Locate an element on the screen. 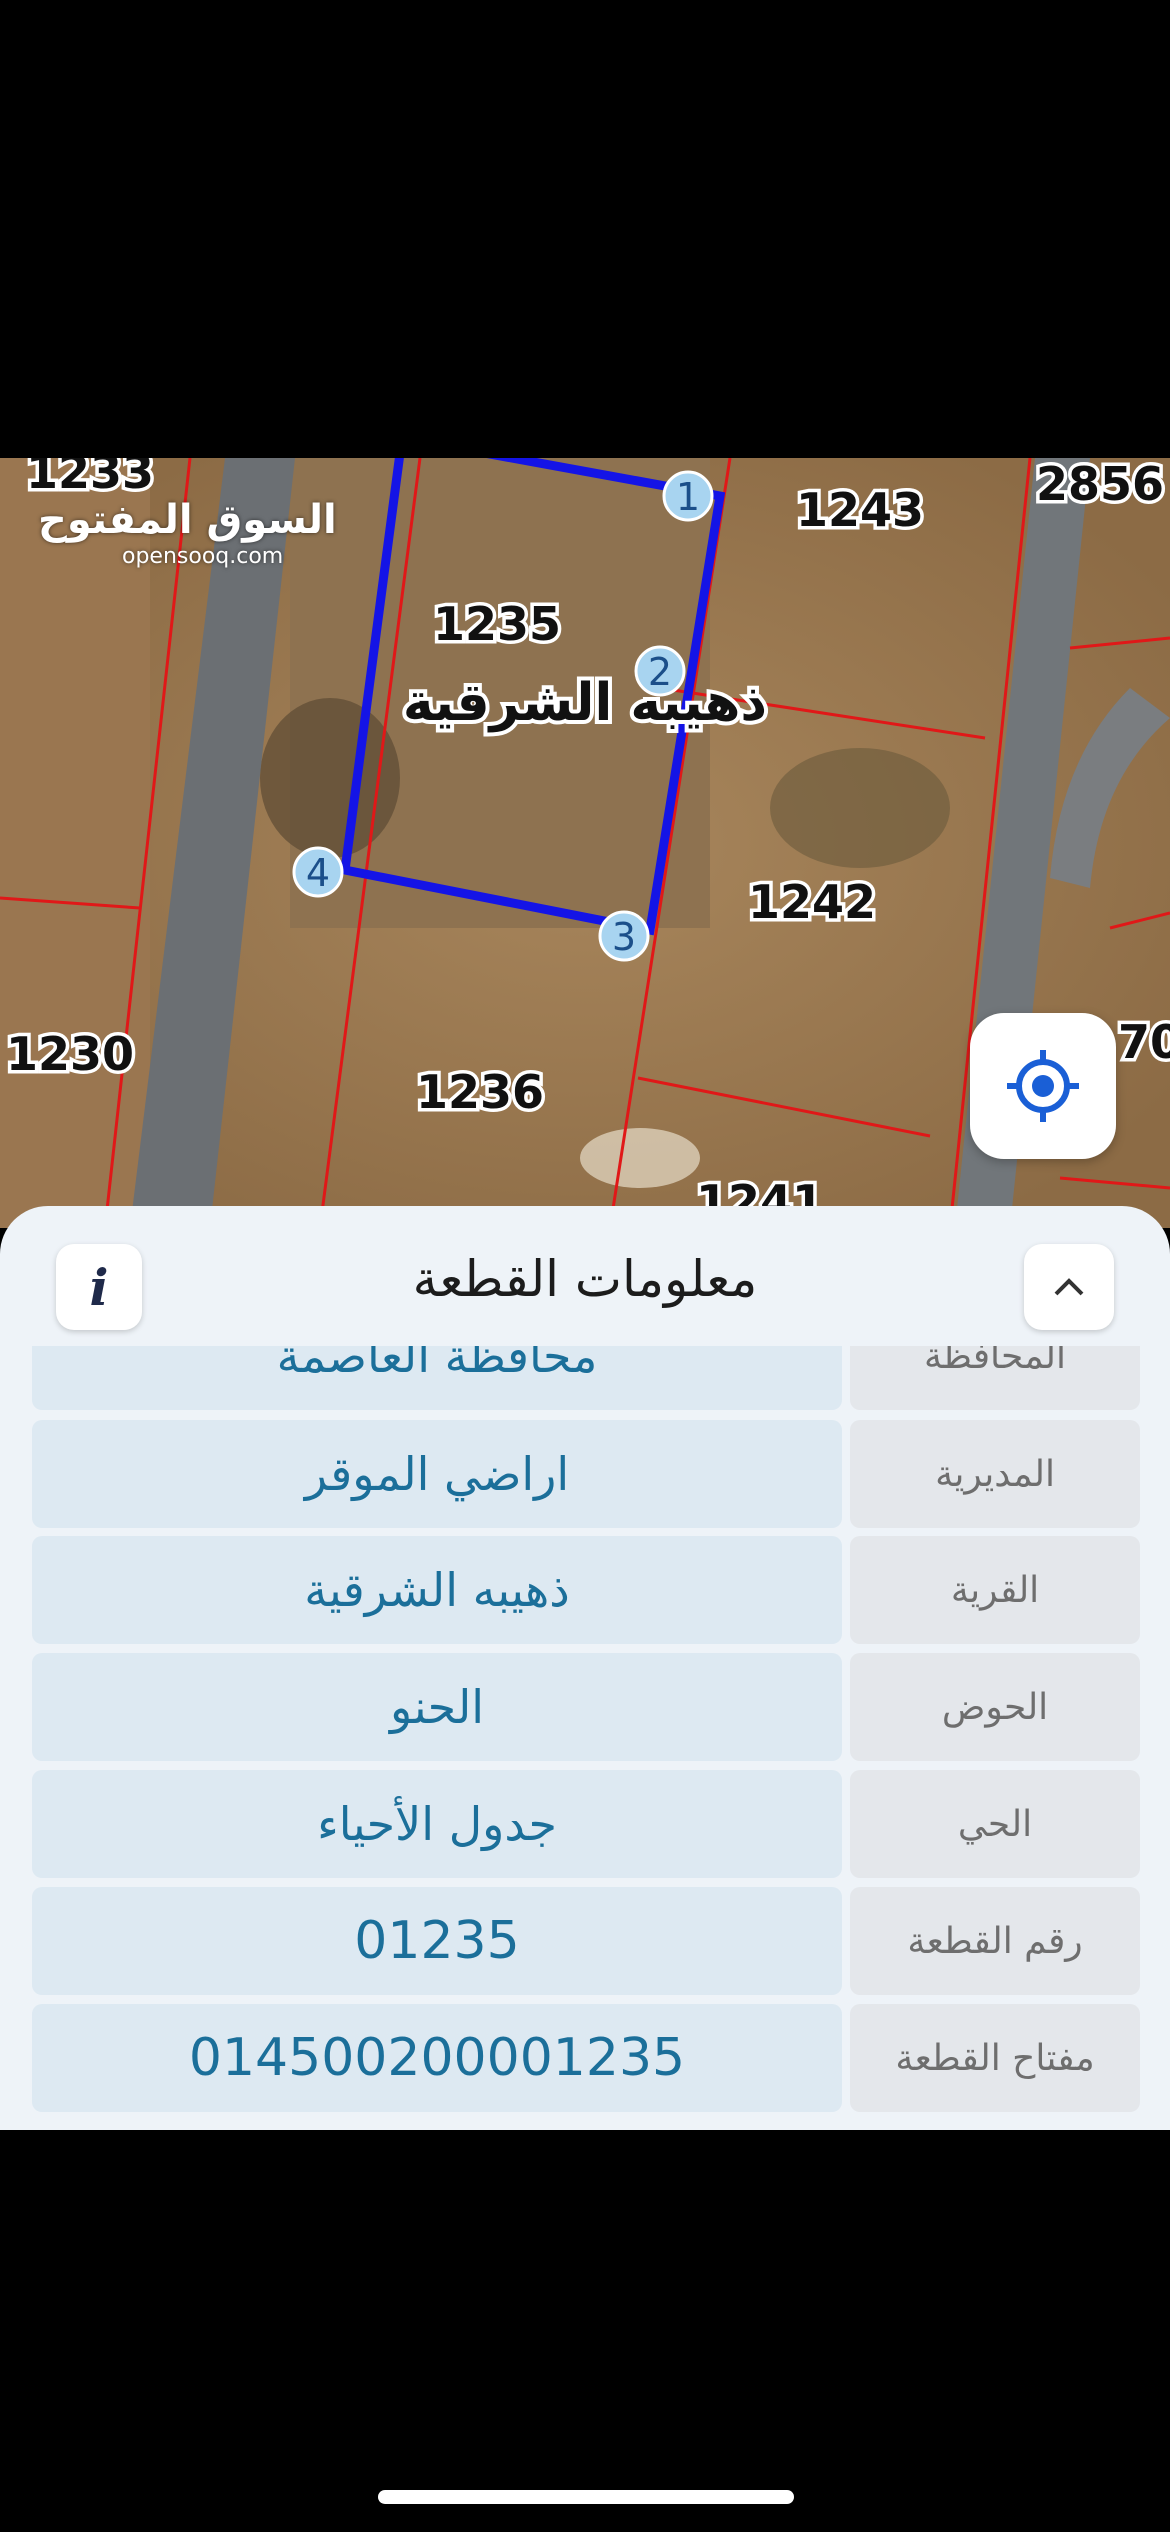  row-label: الحي is located at coordinates (995, 1824).